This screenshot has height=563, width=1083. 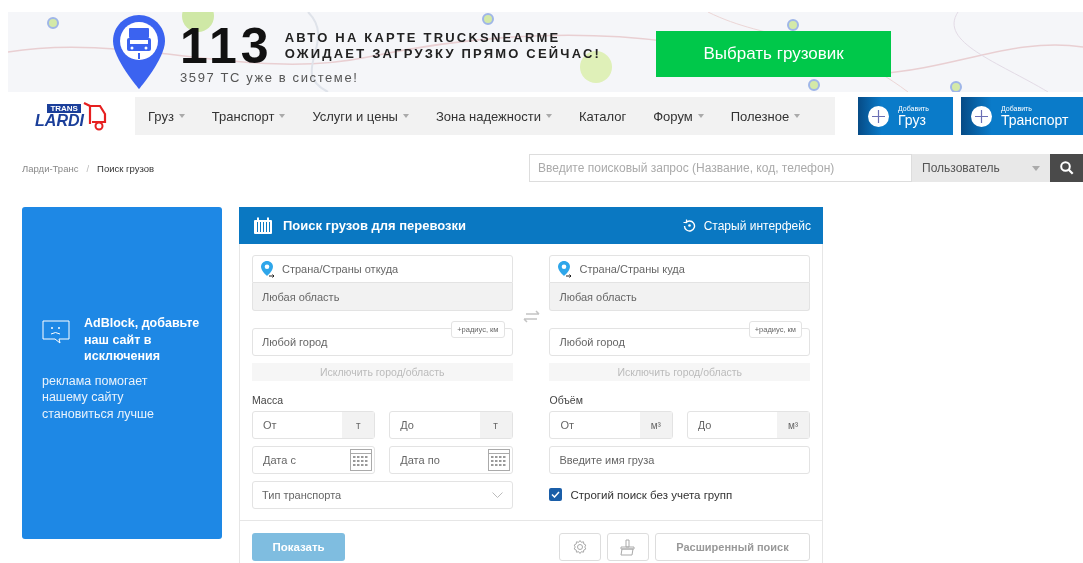 I want to click on search-field: Введите поисковый запрос (Название, код, телефон), so click(x=720, y=168).